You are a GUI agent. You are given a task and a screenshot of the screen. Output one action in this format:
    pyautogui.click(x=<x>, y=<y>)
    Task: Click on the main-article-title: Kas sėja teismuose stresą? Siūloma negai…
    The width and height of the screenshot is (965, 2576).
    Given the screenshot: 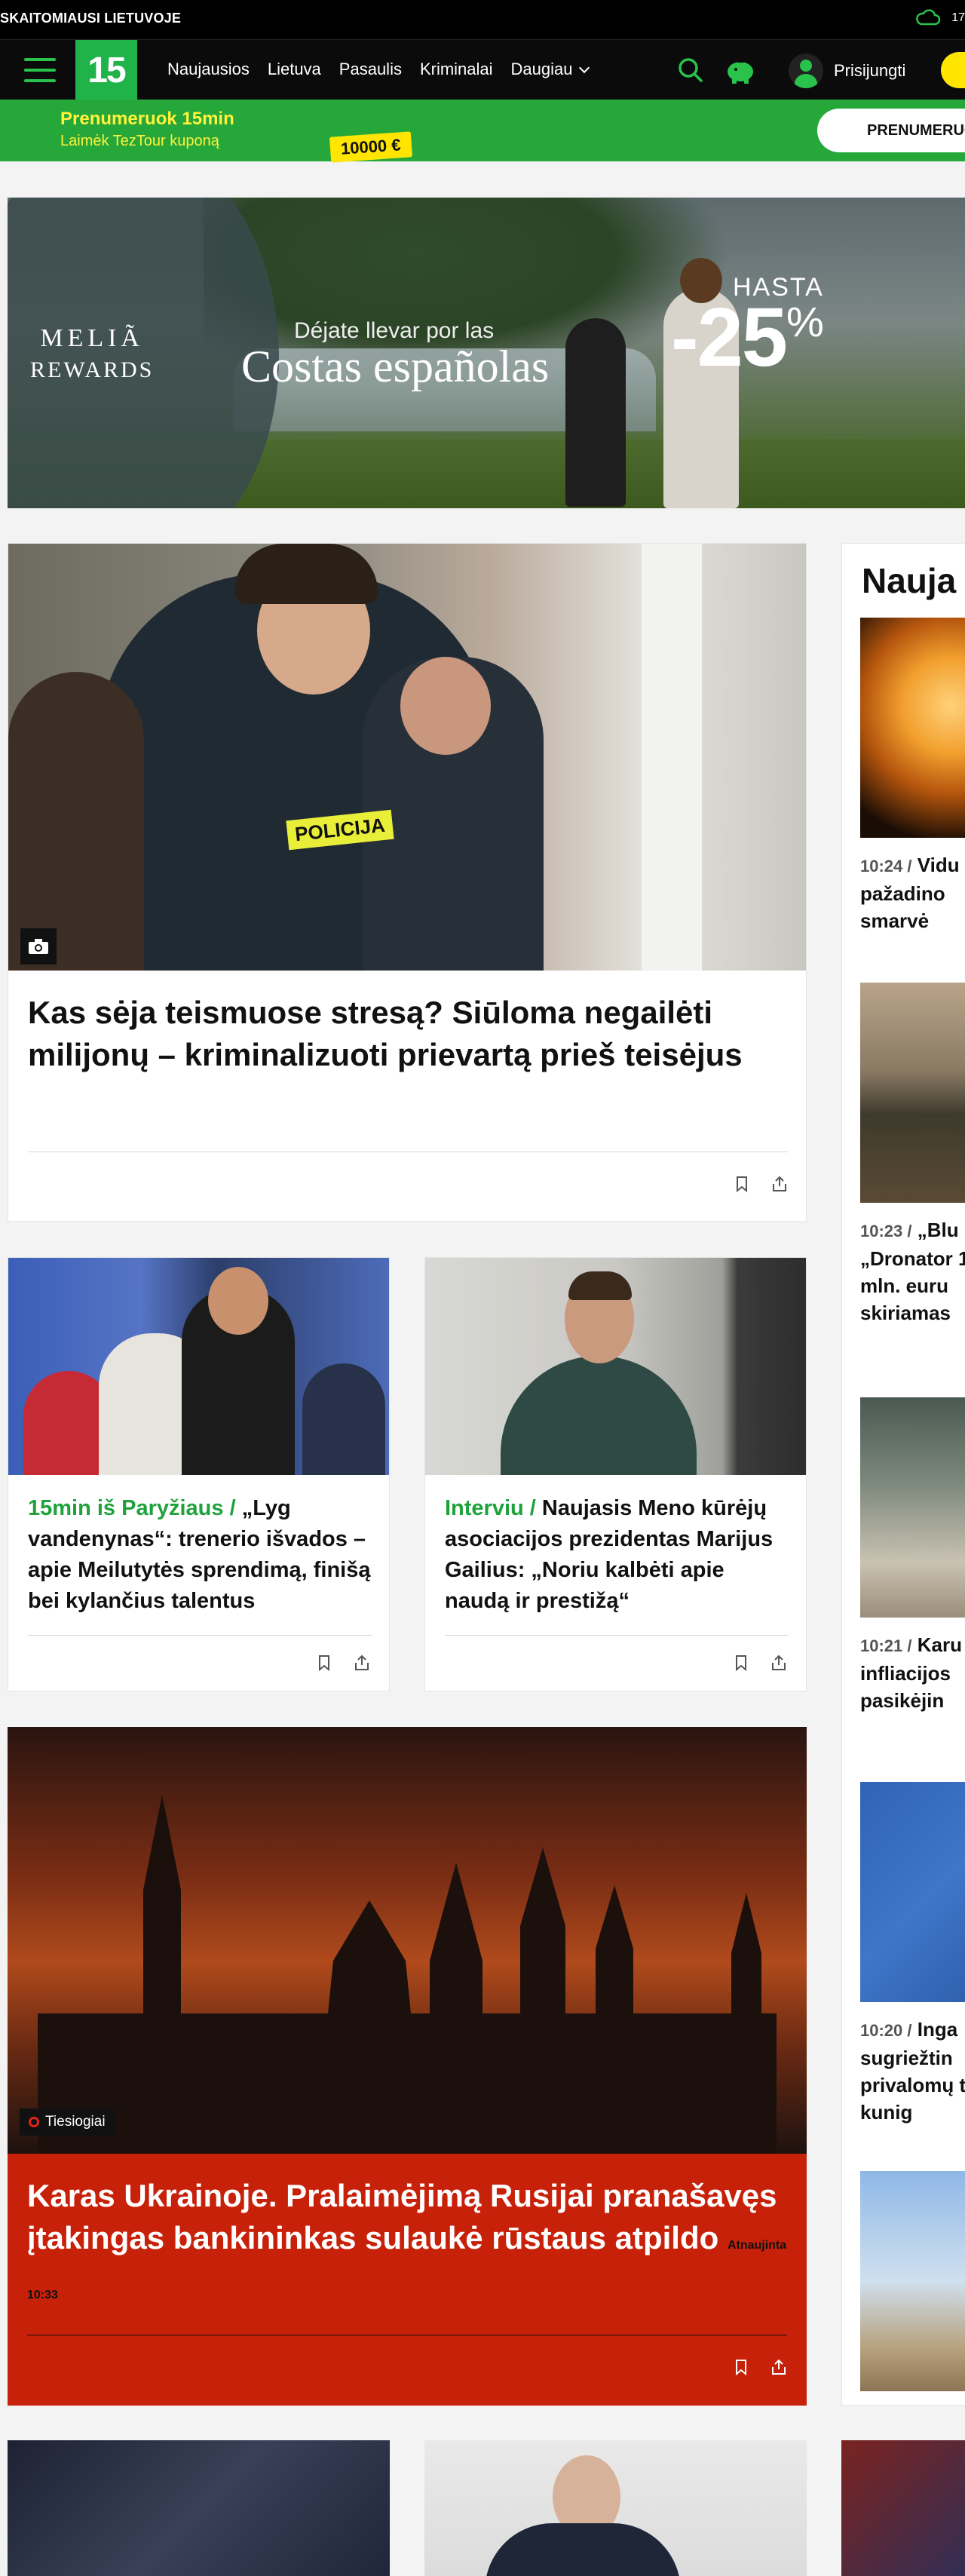 What is the action you would take?
    pyautogui.click(x=405, y=1034)
    